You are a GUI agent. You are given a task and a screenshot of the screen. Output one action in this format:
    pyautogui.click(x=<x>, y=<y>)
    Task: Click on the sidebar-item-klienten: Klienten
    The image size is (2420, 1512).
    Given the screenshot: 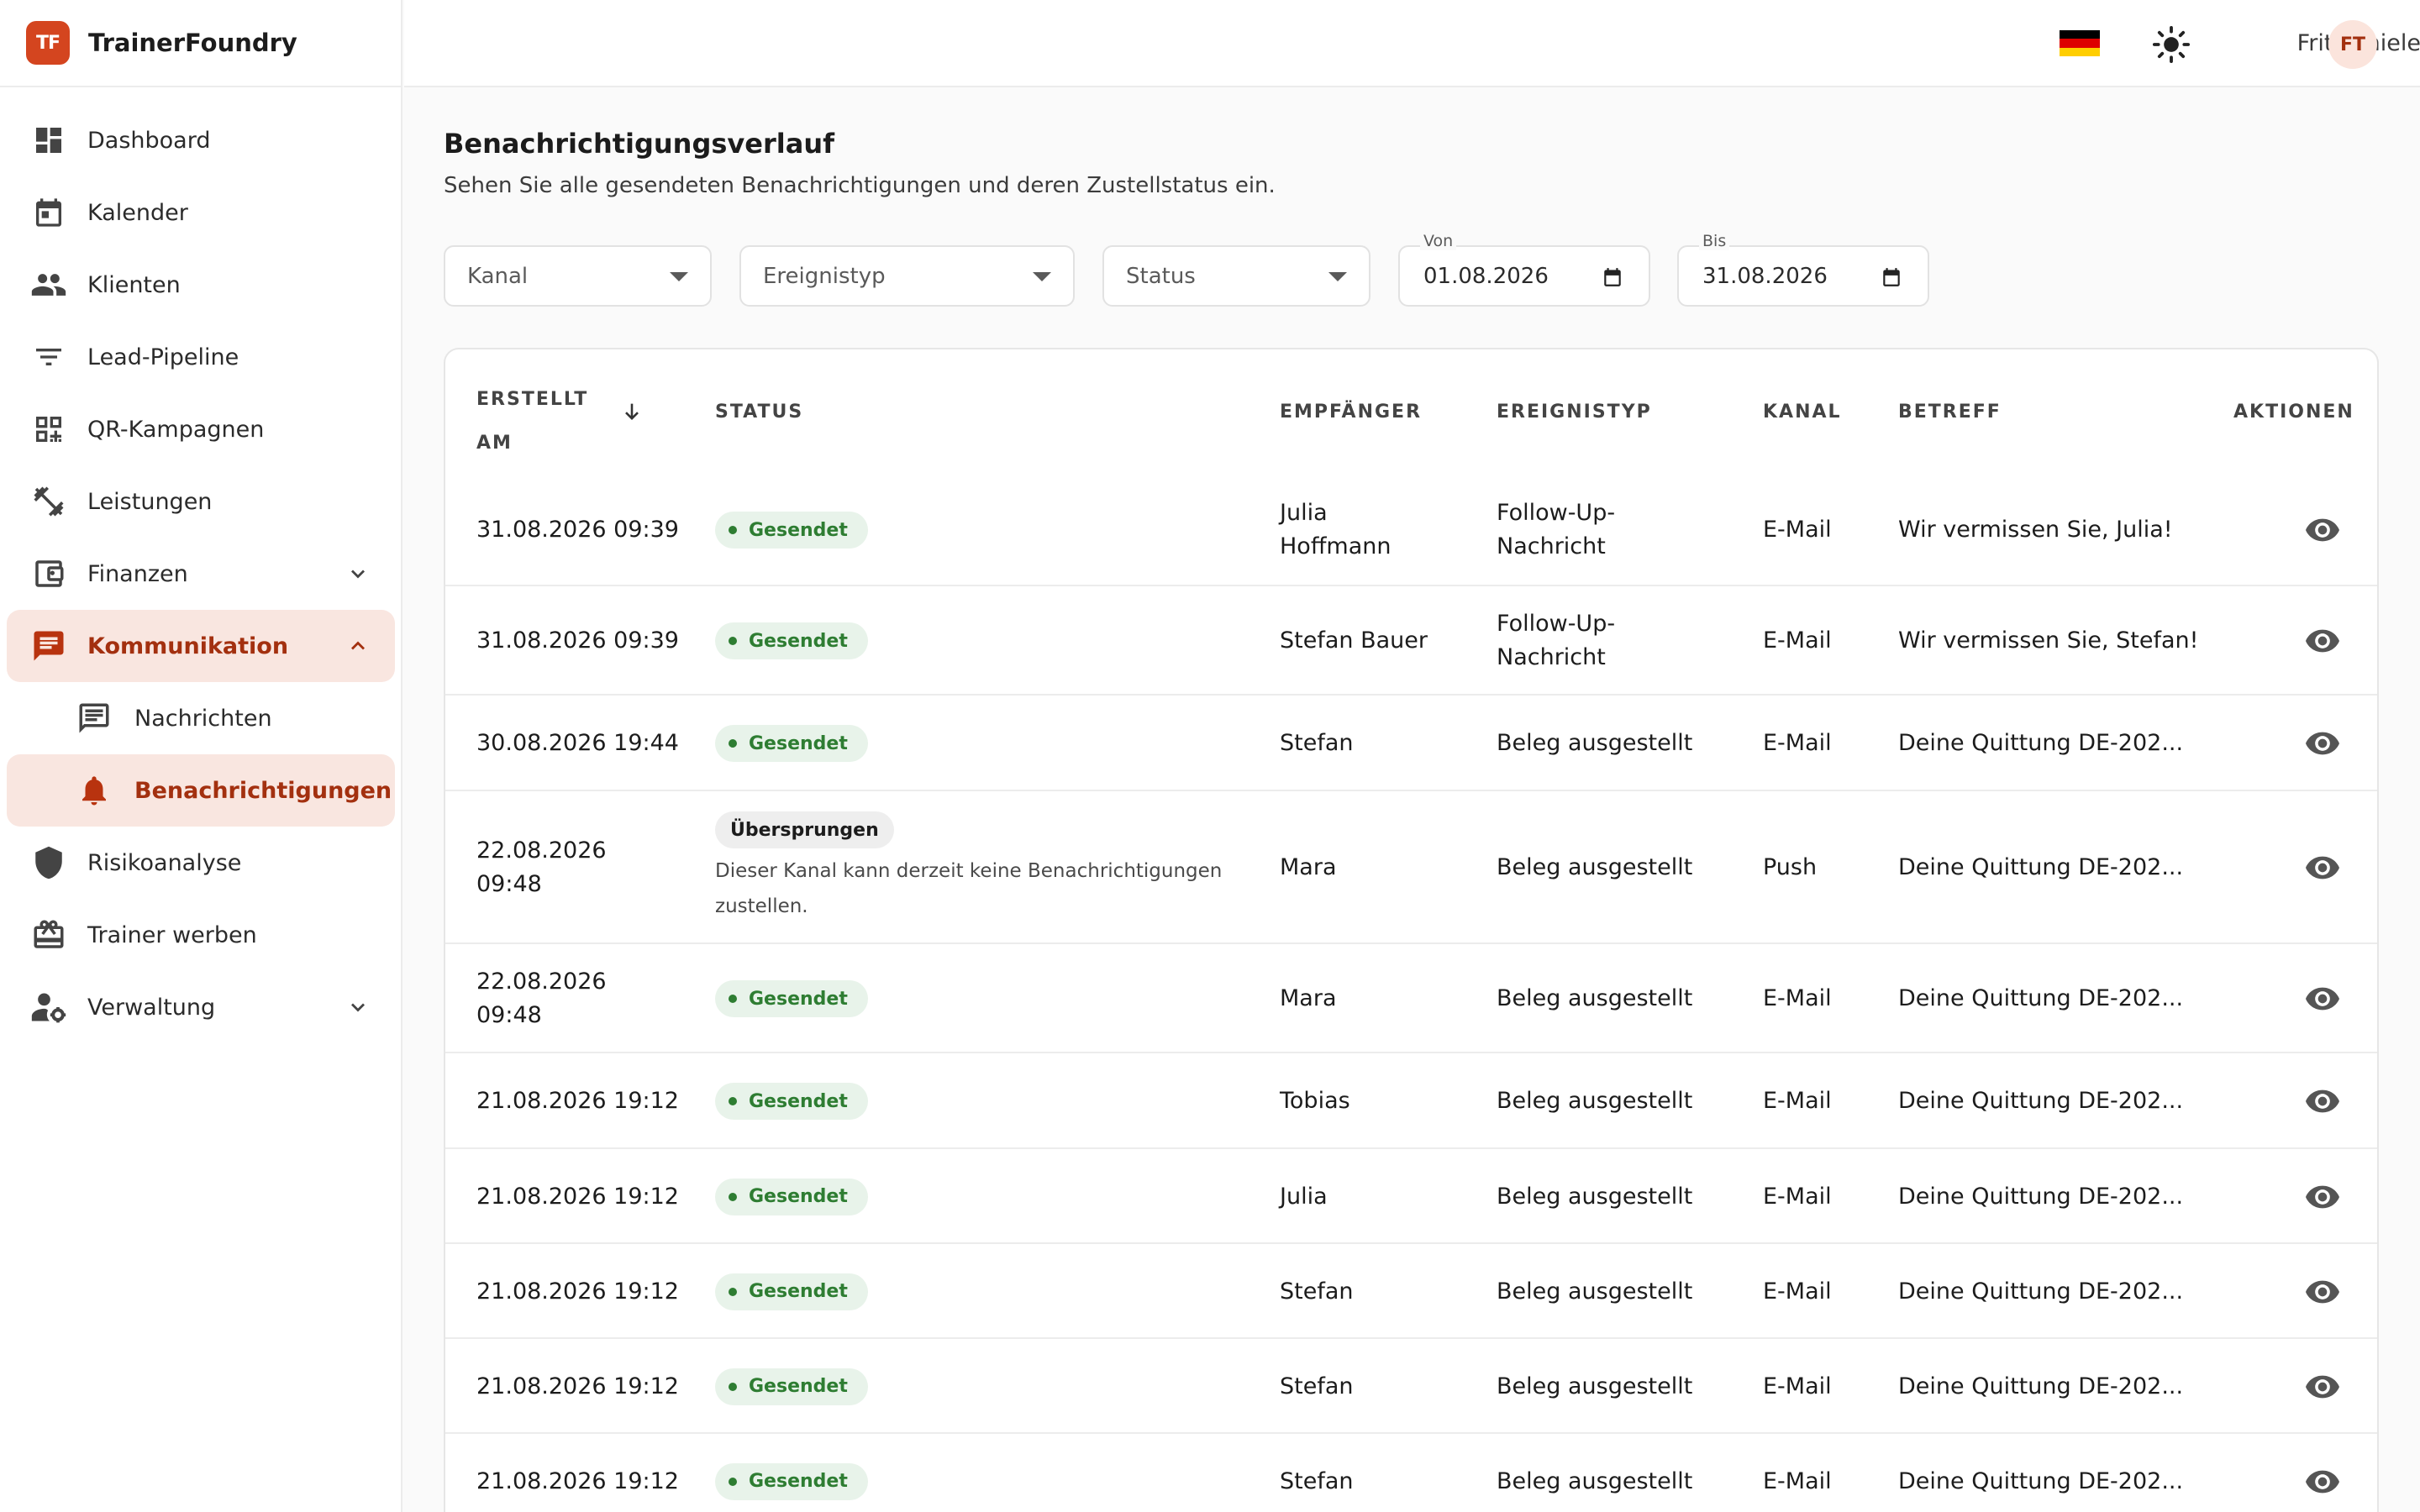 What is the action you would take?
    pyautogui.click(x=201, y=285)
    